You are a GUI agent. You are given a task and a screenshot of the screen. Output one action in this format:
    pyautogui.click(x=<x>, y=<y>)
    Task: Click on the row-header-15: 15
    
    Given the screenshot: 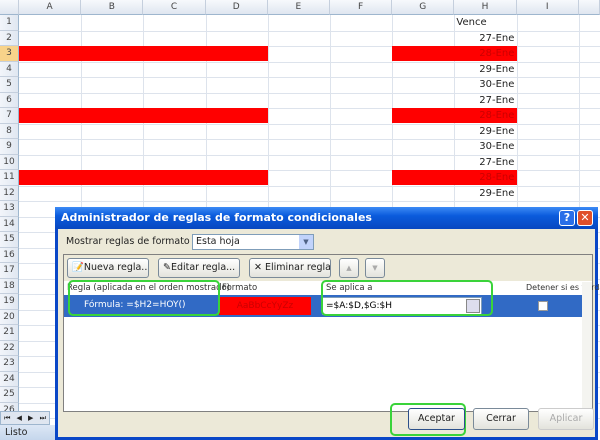 What is the action you would take?
    pyautogui.click(x=9, y=240)
    